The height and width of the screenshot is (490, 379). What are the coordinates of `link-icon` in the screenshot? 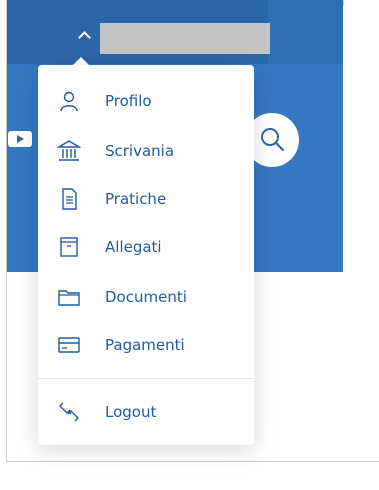 It's located at (69, 412).